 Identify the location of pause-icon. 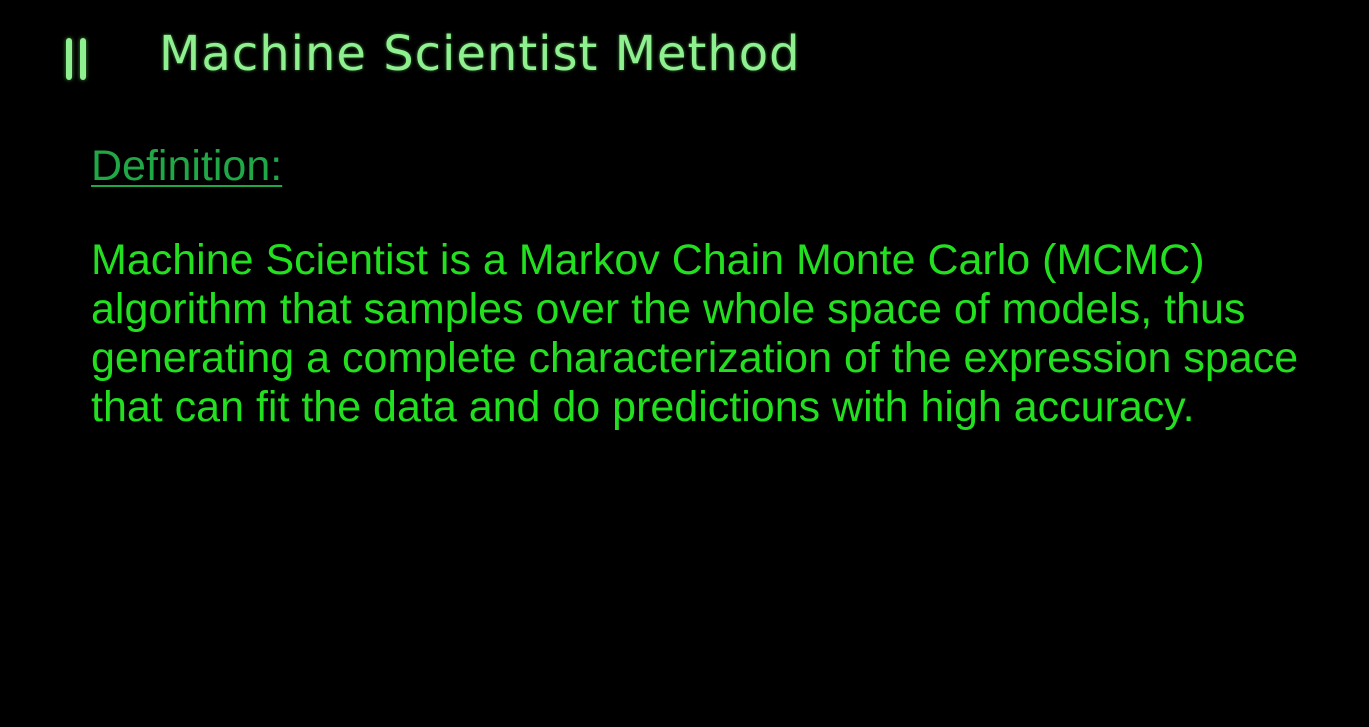
(77, 59).